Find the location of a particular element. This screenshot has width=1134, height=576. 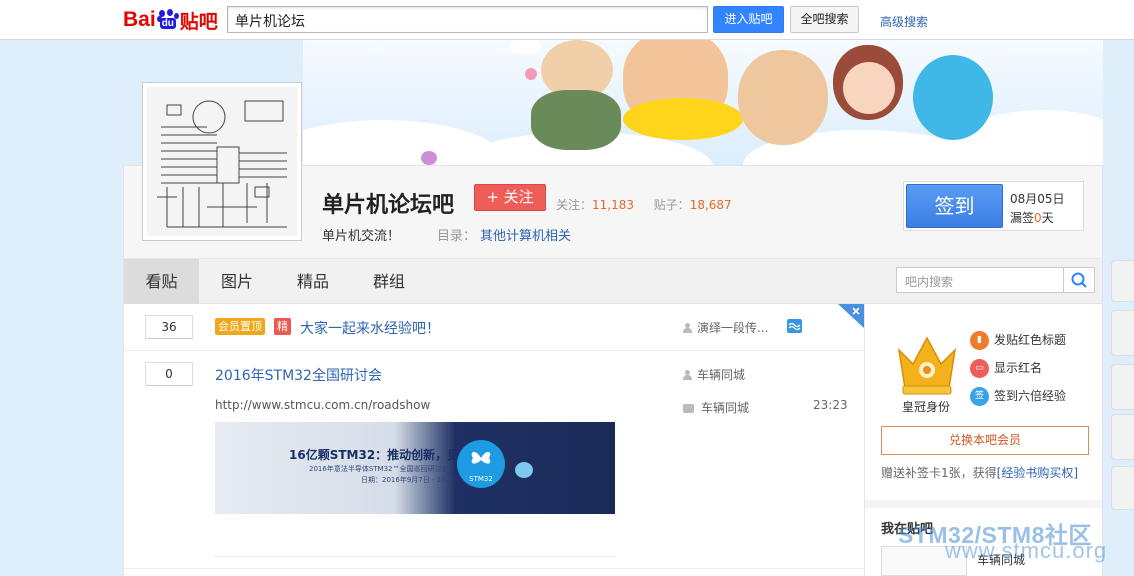

search-all-button: 全吧搜索 is located at coordinates (824, 19).